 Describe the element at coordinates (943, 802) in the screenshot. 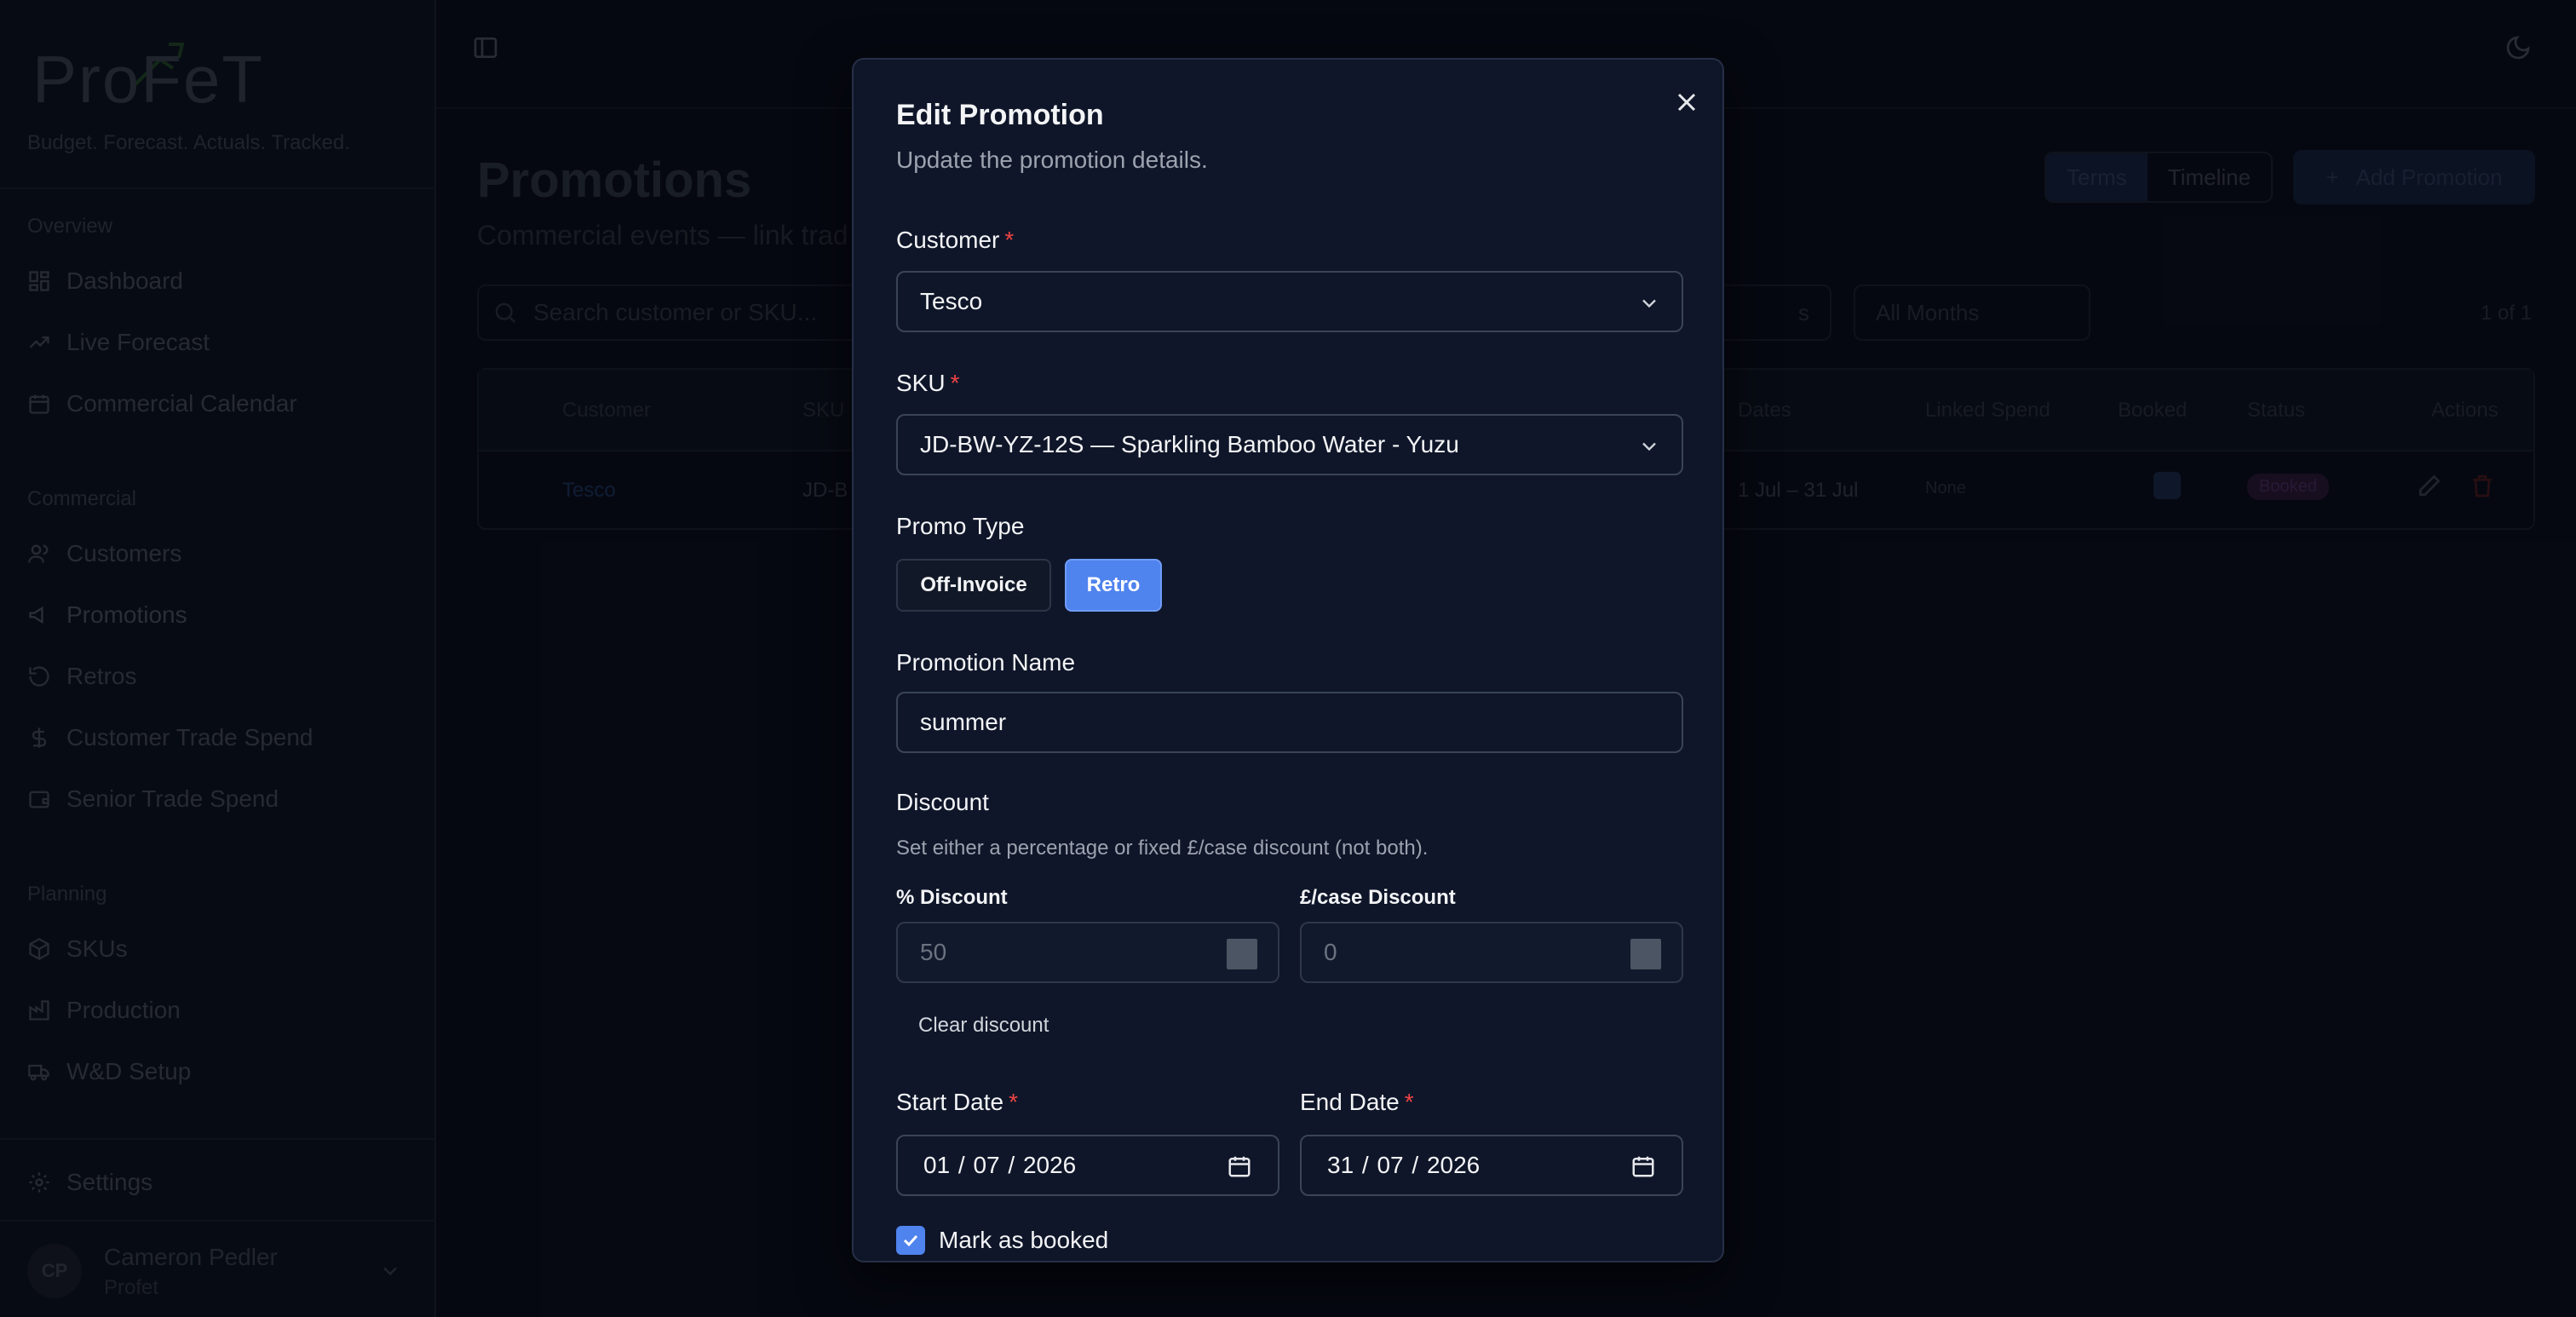

I see `discount-label: Discount` at that location.